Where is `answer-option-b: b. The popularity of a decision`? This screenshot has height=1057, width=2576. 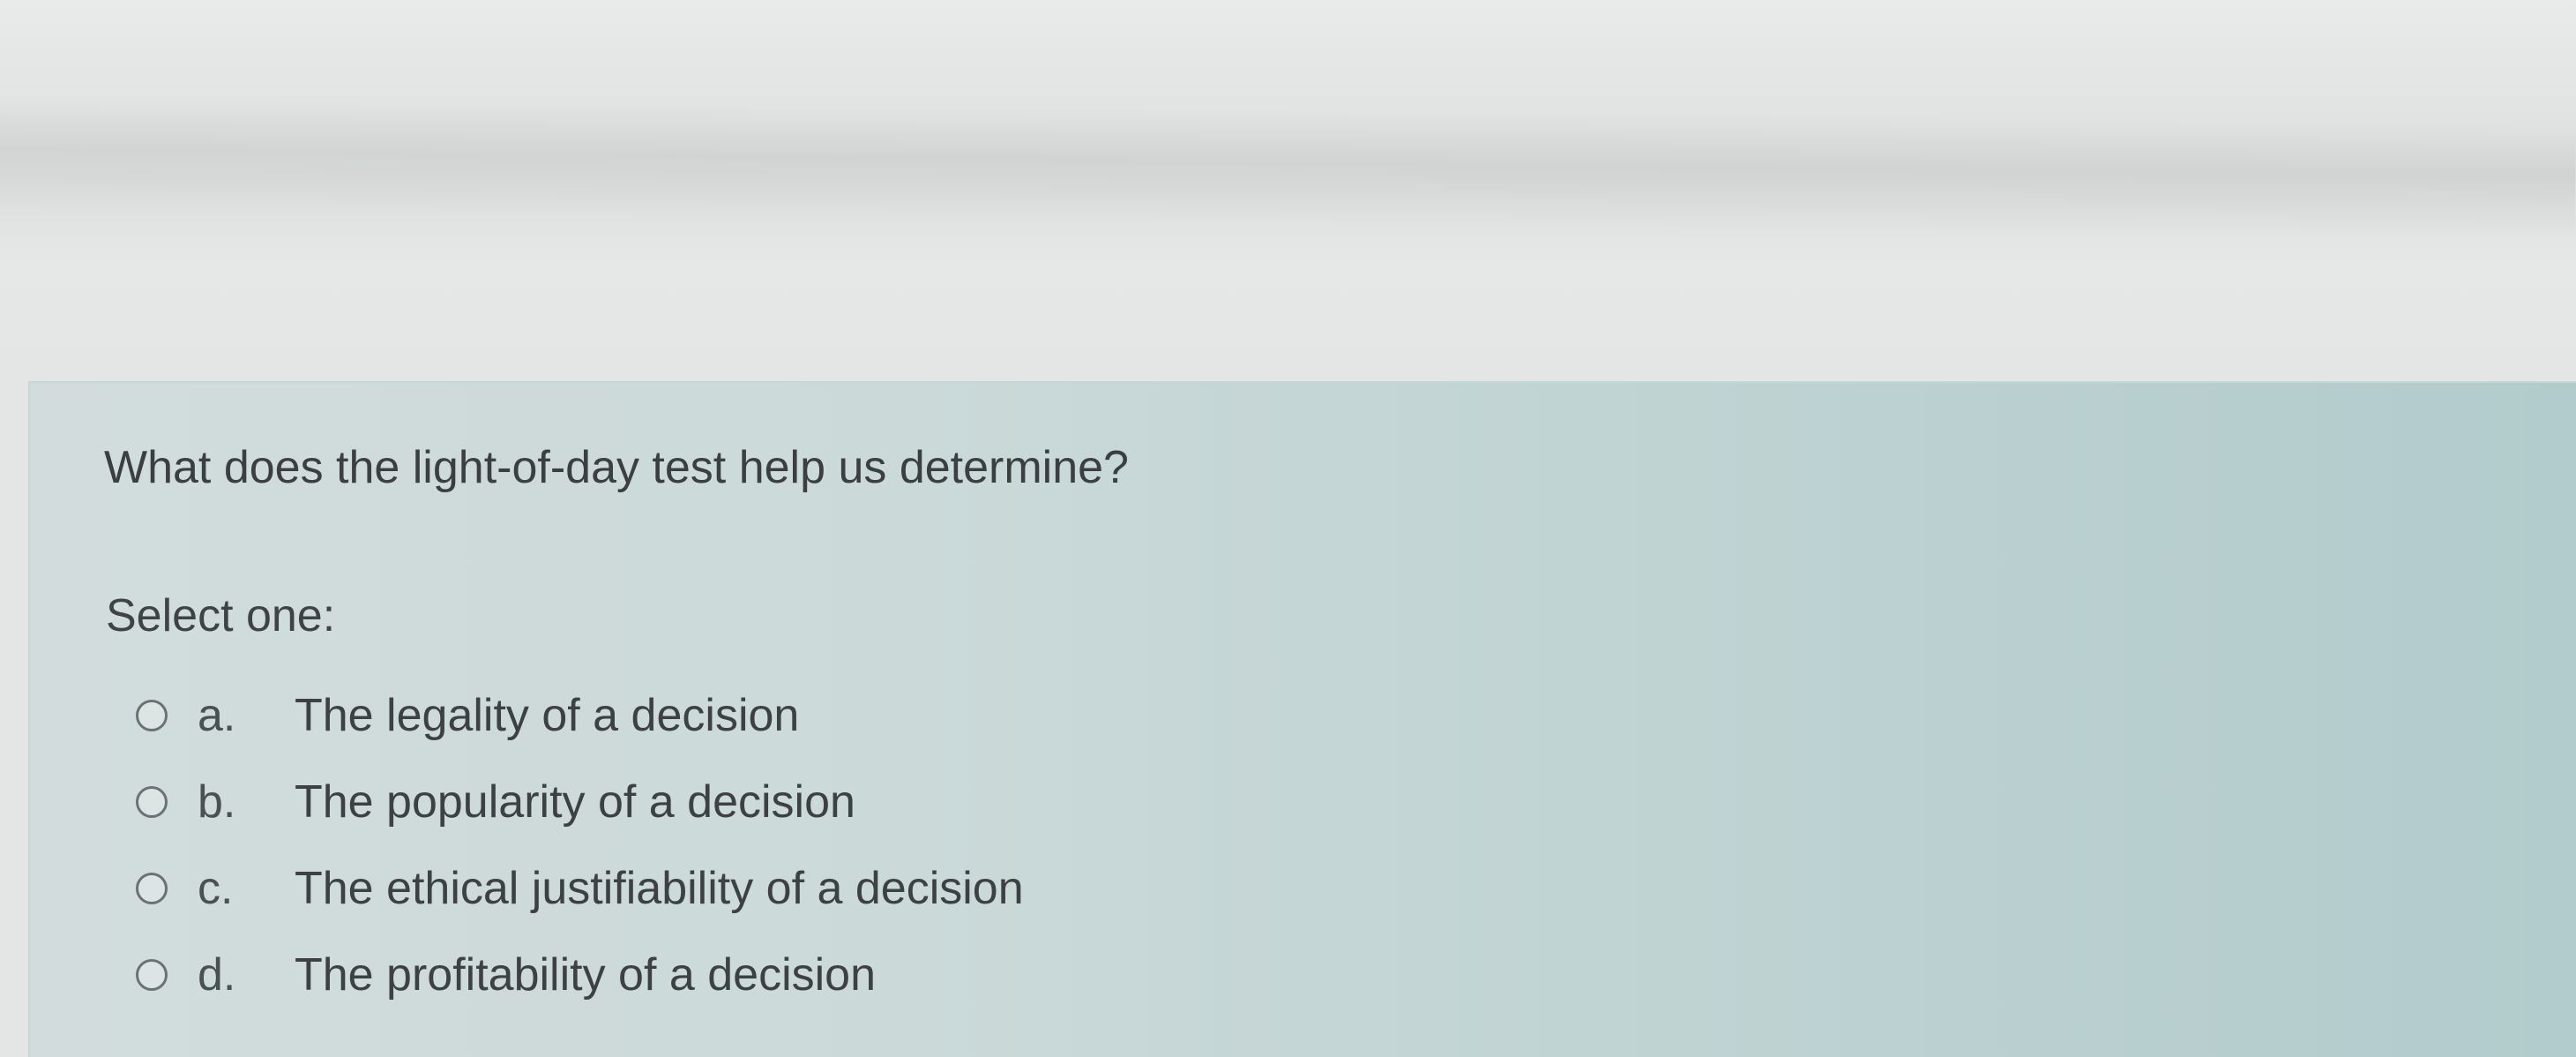
answer-option-b: b. The popularity of a decision is located at coordinates (580, 802).